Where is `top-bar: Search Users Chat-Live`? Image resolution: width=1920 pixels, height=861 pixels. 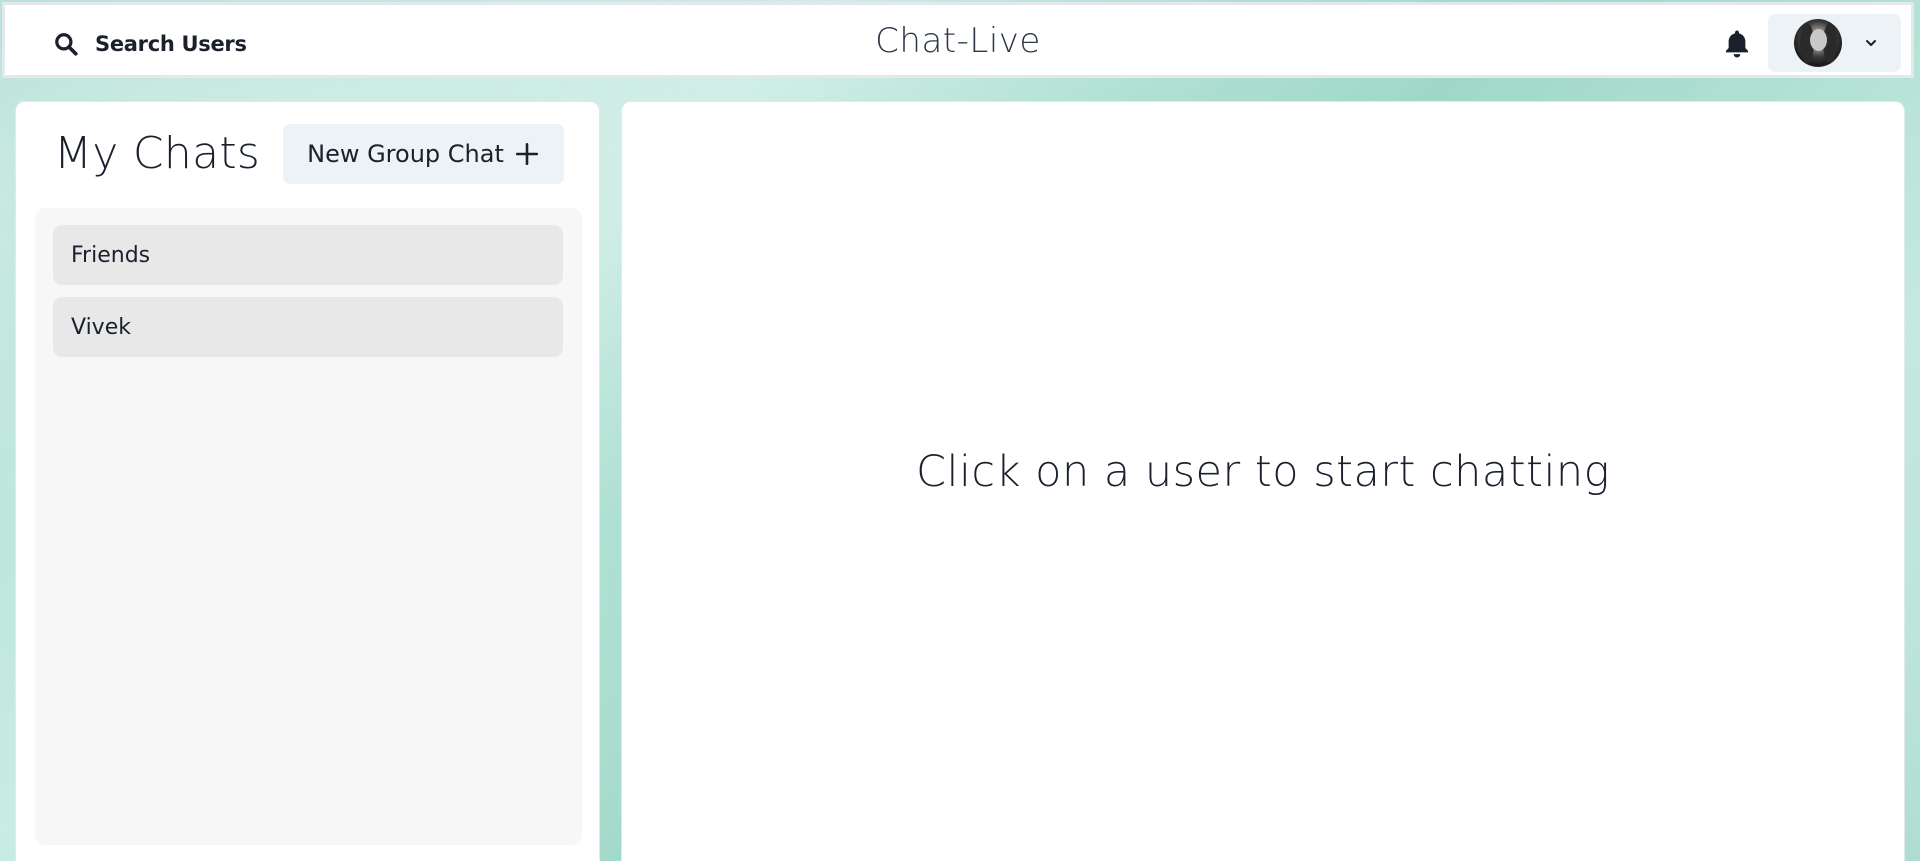 top-bar: Search Users Chat-Live is located at coordinates (958, 40).